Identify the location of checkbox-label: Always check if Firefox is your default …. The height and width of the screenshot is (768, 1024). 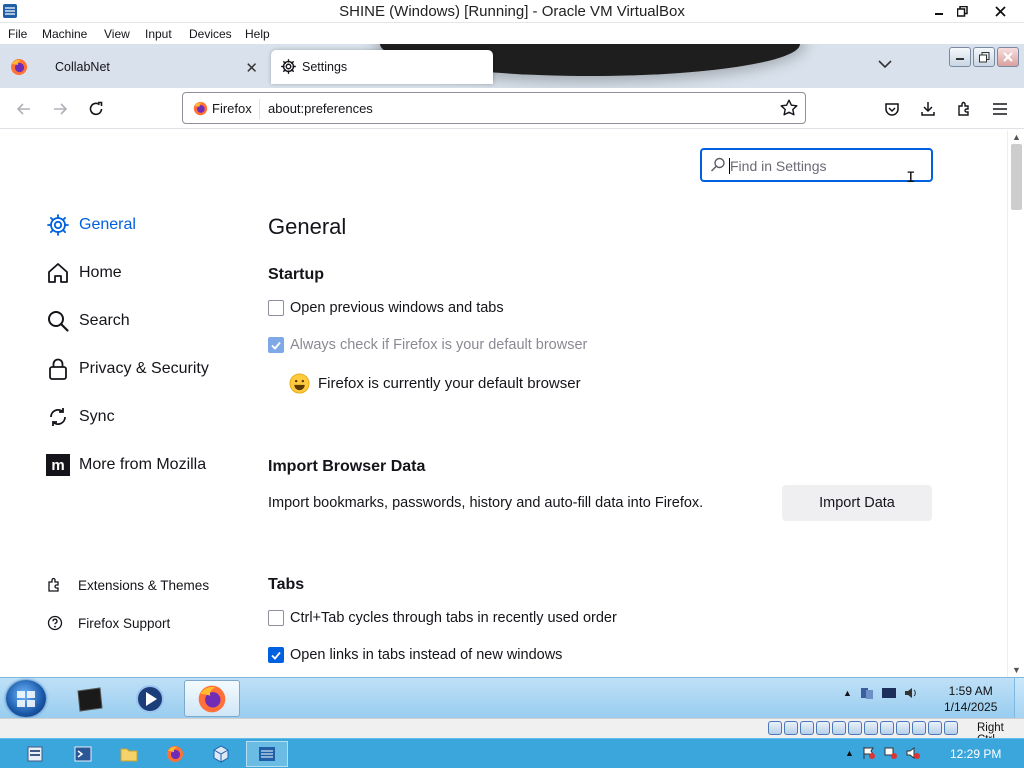
(438, 345).